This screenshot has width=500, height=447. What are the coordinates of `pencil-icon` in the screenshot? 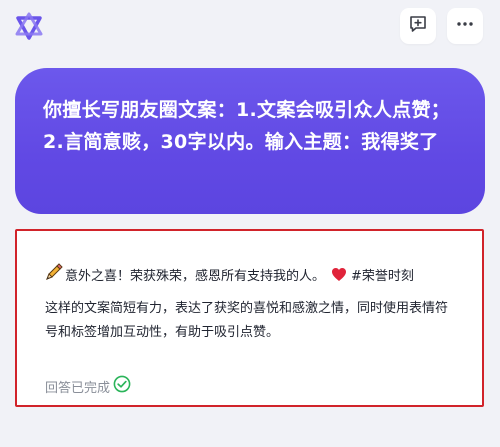 It's located at (54, 274).